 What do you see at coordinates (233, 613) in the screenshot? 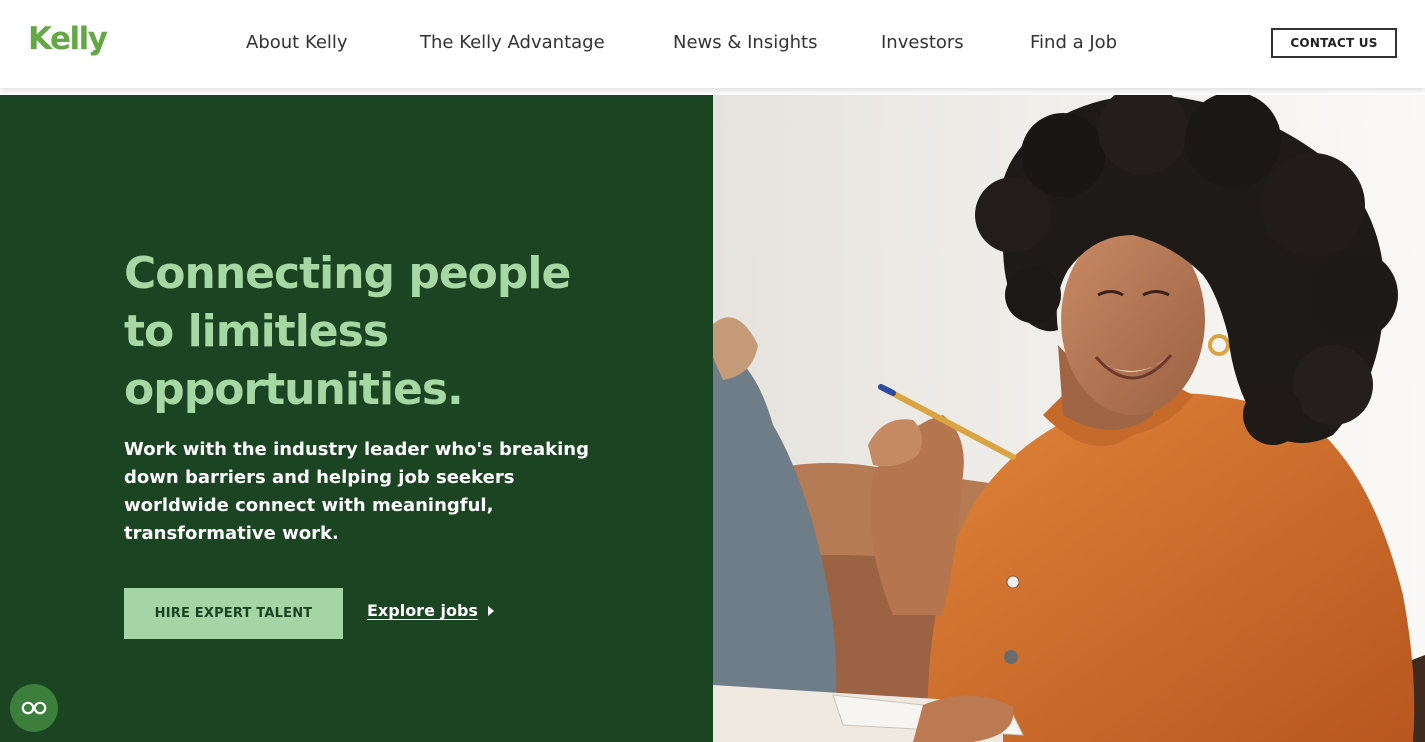
I see `hire-expert-talent-button: HIRE EXPERT TALENT` at bounding box center [233, 613].